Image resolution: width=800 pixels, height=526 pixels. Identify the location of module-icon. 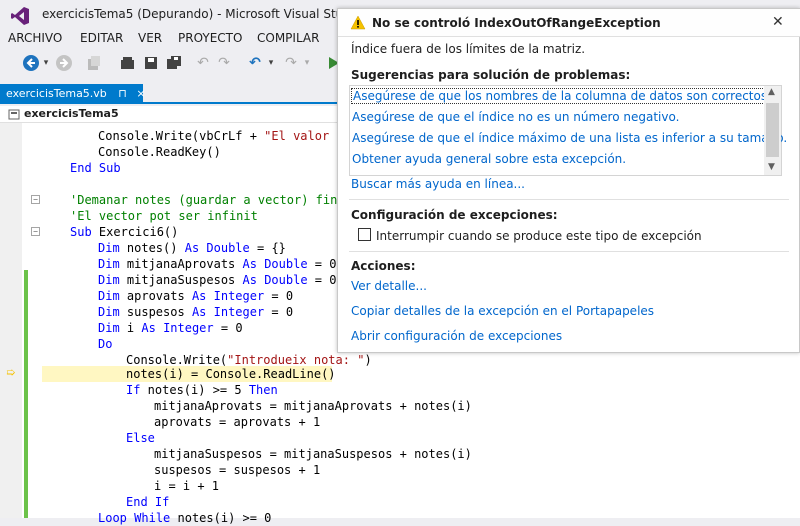
(14, 114).